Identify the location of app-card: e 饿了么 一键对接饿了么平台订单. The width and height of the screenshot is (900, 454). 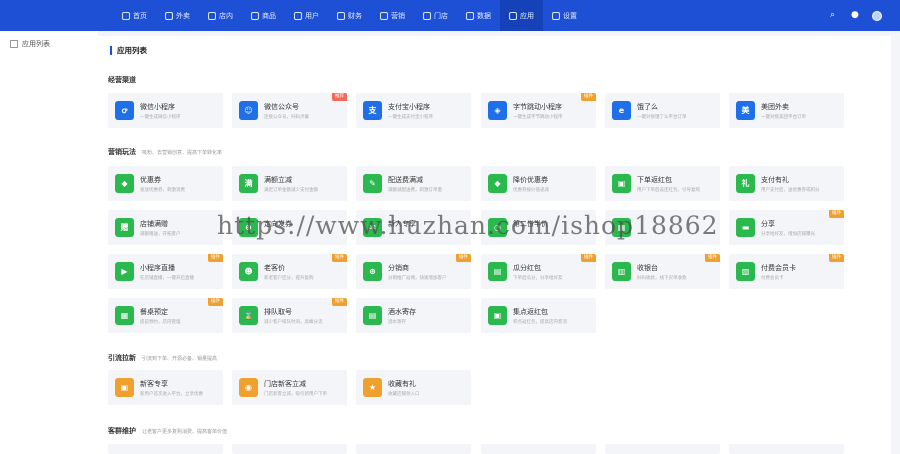
(662, 110).